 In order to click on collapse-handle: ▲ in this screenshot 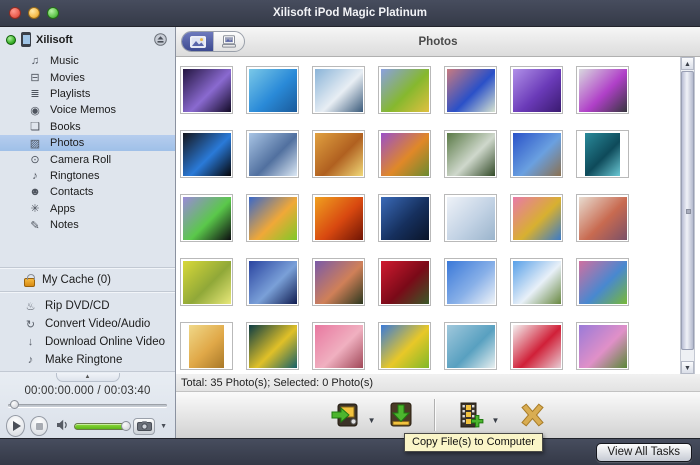, I will do `click(87, 377)`.